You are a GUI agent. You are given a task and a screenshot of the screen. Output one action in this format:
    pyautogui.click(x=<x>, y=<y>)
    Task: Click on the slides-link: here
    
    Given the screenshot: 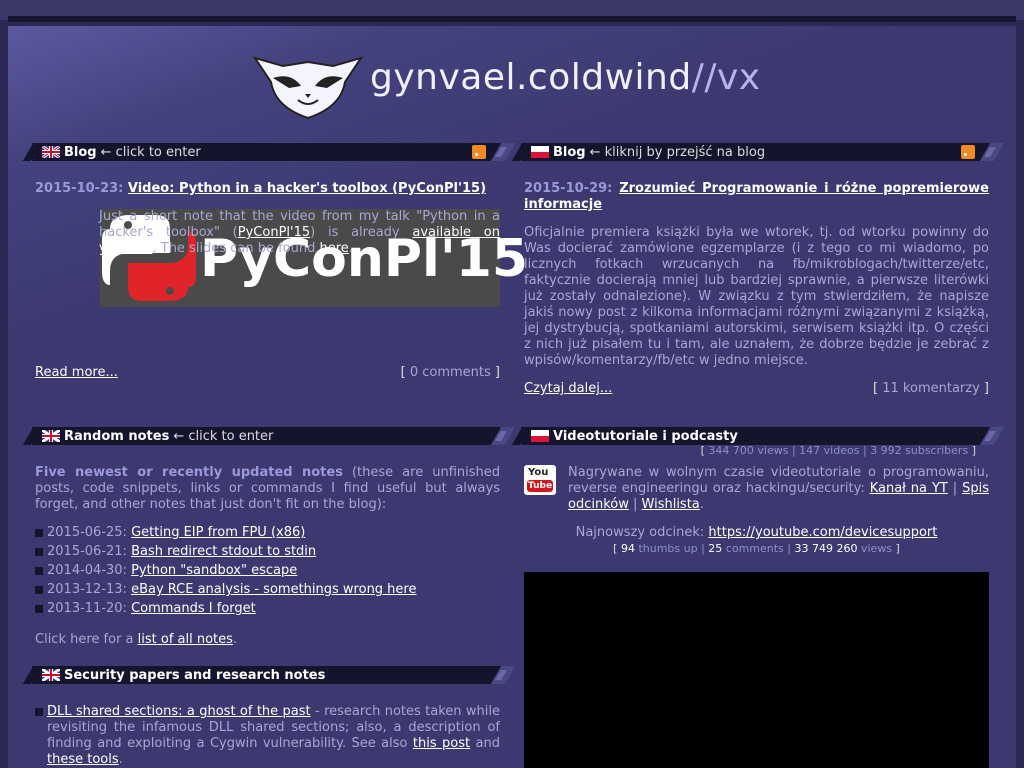 What is the action you would take?
    pyautogui.click(x=333, y=248)
    